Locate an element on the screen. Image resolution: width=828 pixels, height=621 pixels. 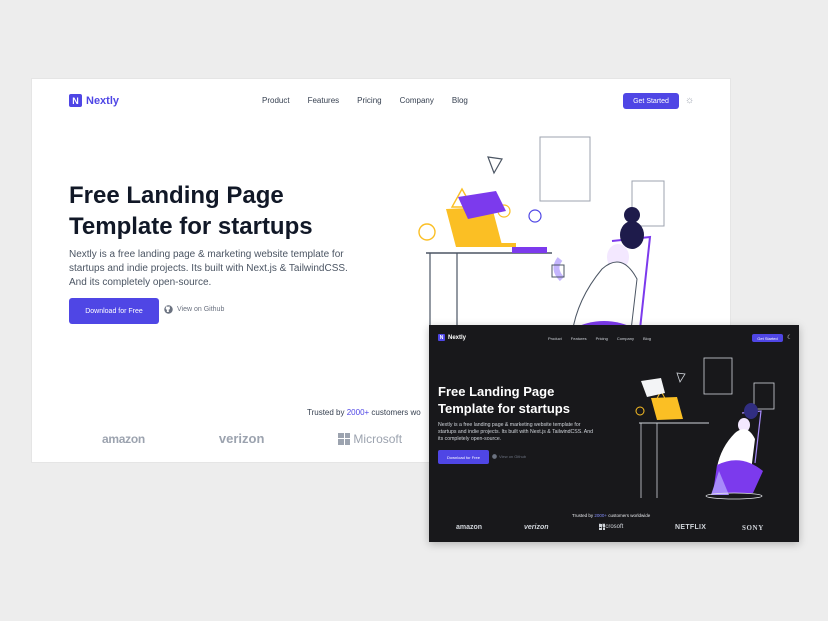
github-link: View on Github is located at coordinates (194, 309).